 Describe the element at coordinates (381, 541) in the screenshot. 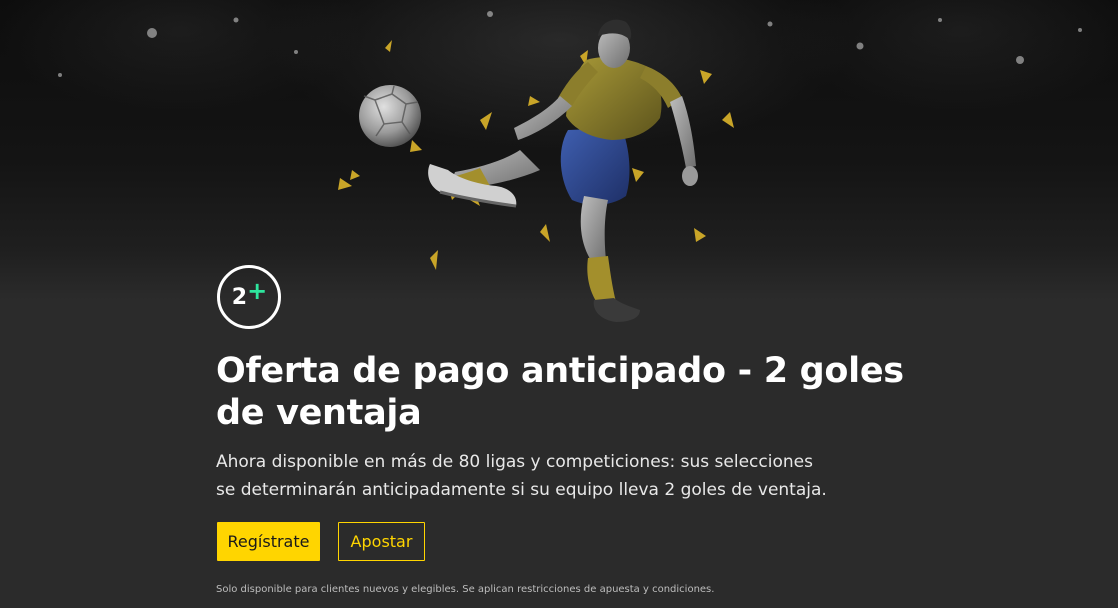

I see `bet-button: Apostar` at that location.